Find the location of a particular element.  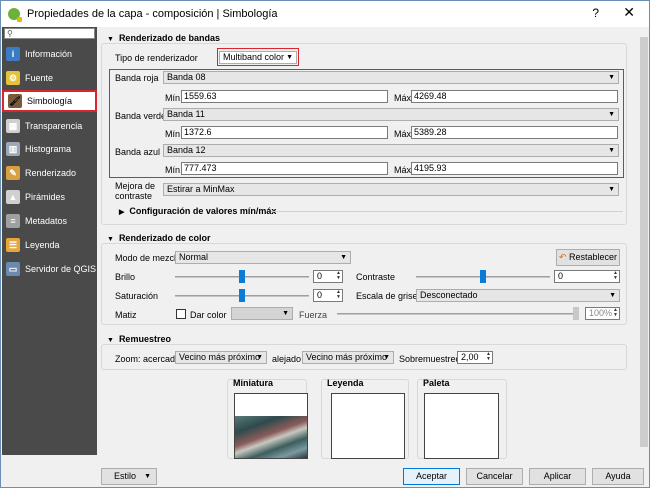

reset-label: Restablecer is located at coordinates (593, 257).